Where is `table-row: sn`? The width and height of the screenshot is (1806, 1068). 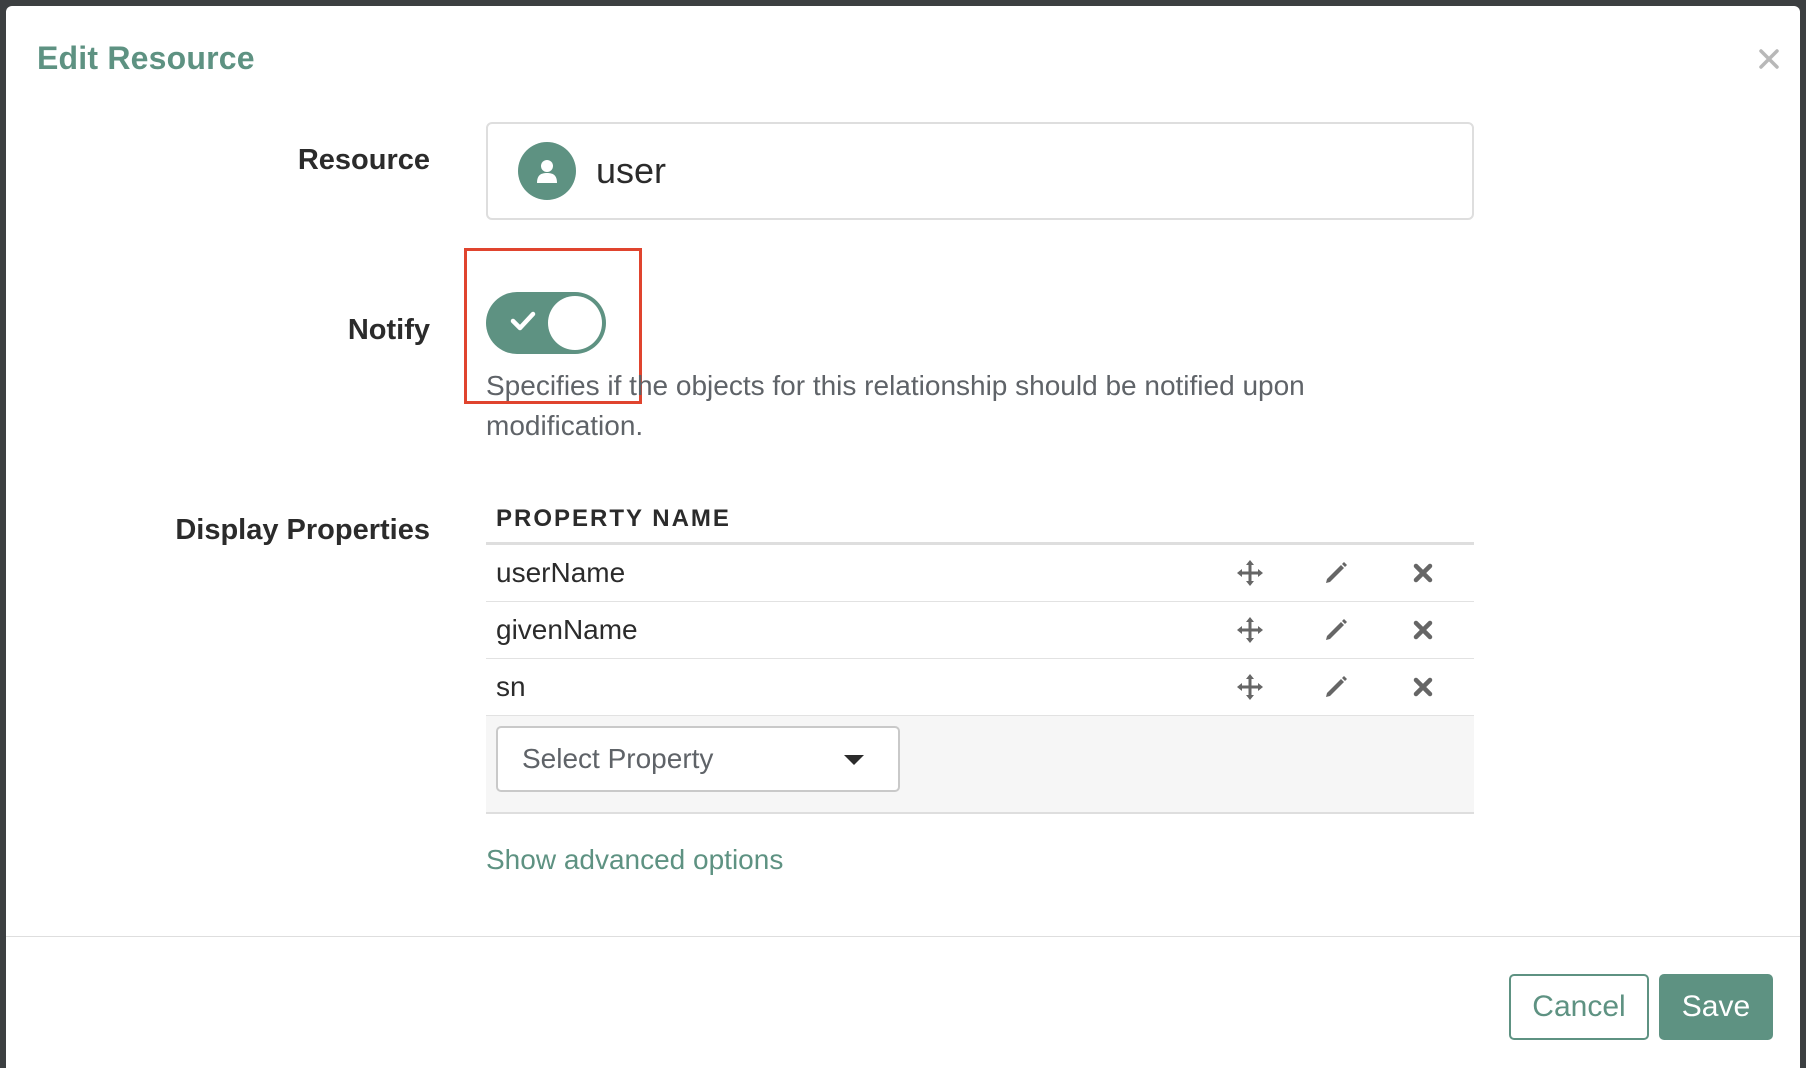 table-row: sn is located at coordinates (980, 687).